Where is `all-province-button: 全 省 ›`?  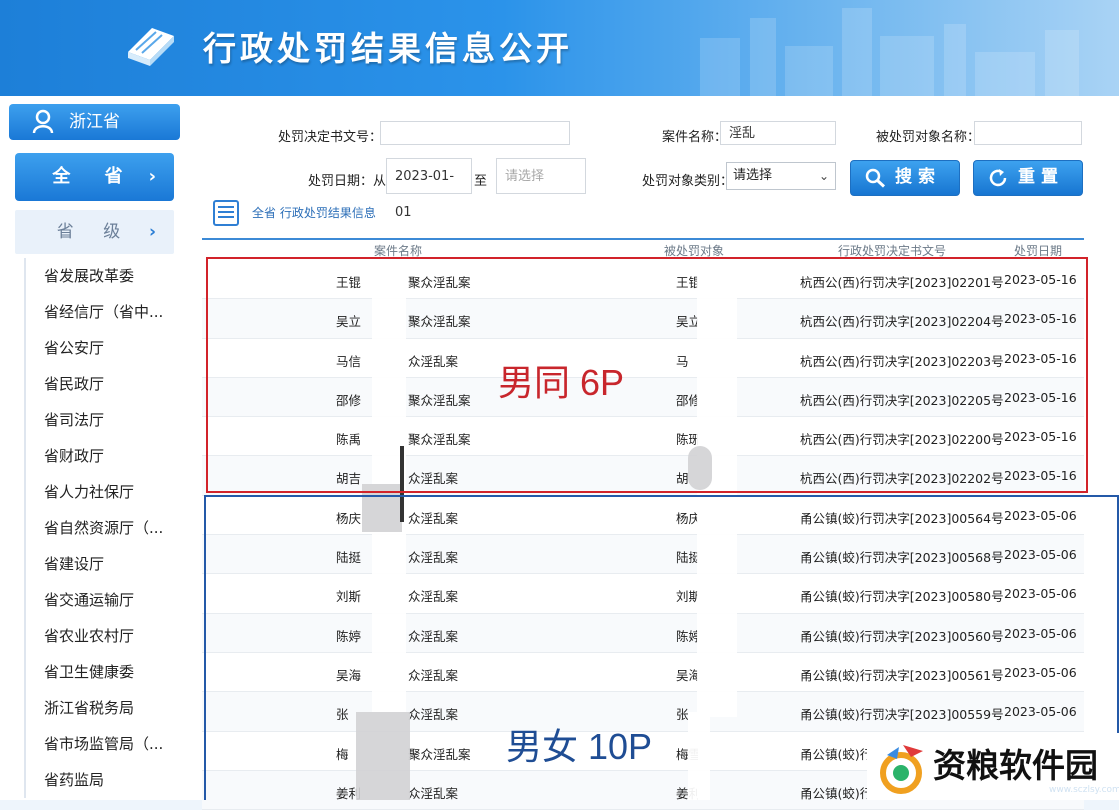
all-province-button: 全 省 › is located at coordinates (94, 177).